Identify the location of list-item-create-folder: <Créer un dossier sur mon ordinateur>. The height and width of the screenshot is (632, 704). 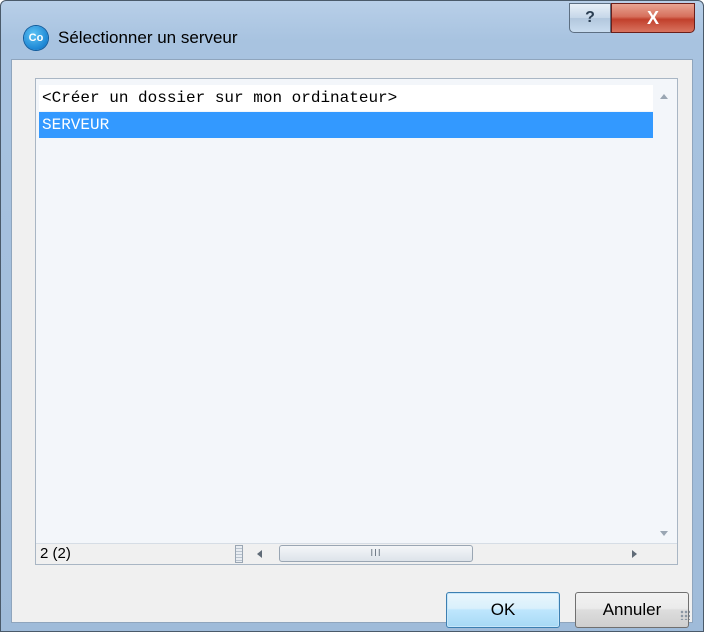
(346, 98).